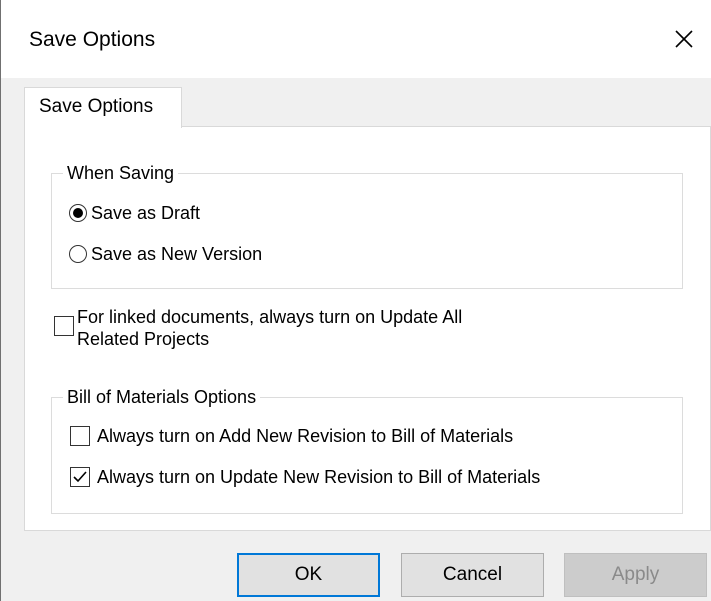 This screenshot has height=601, width=711. Describe the element at coordinates (78, 254) in the screenshot. I see `save-as-new-version-radio` at that location.